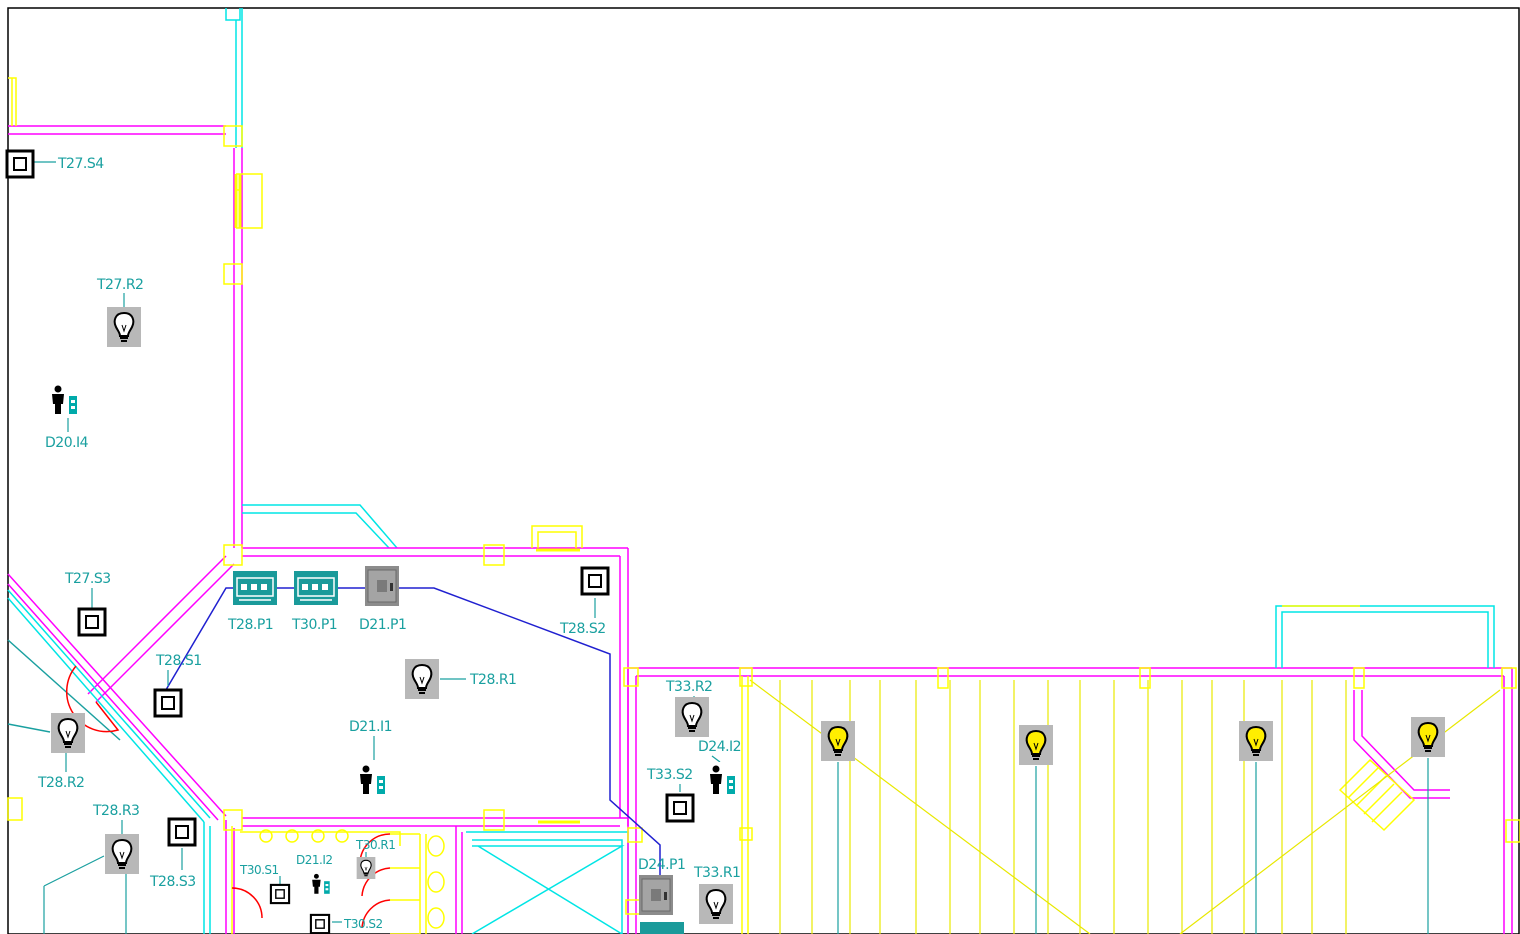  Describe the element at coordinates (352, 879) in the screenshot. I see `fixtures` at that location.